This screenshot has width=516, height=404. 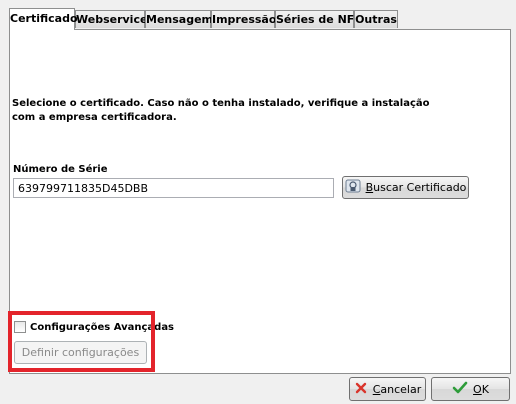 I want to click on serial-number-field, so click(x=173, y=188).